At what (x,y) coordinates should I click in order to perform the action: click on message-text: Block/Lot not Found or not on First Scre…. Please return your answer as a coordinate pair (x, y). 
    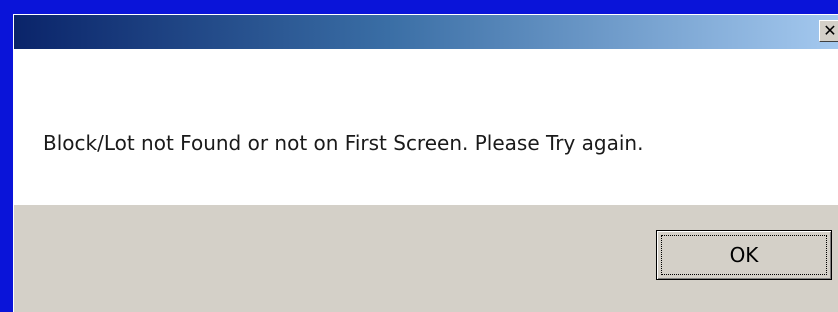
    Looking at the image, I should click on (343, 143).